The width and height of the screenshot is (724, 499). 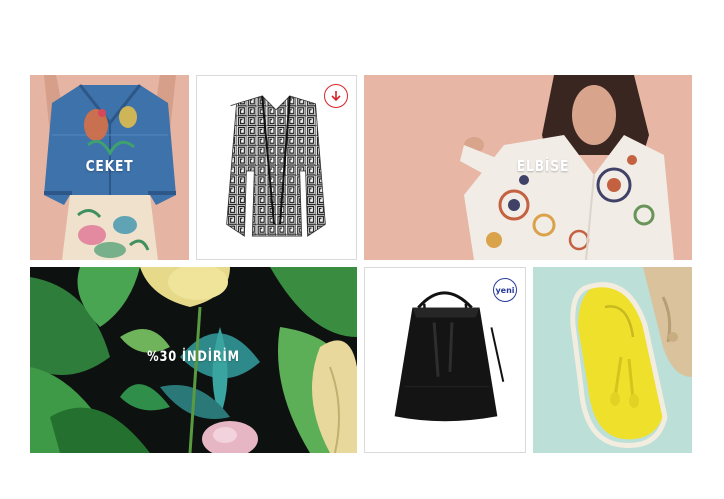 What do you see at coordinates (336, 96) in the screenshot?
I see `arrow-down-circle-icon` at bounding box center [336, 96].